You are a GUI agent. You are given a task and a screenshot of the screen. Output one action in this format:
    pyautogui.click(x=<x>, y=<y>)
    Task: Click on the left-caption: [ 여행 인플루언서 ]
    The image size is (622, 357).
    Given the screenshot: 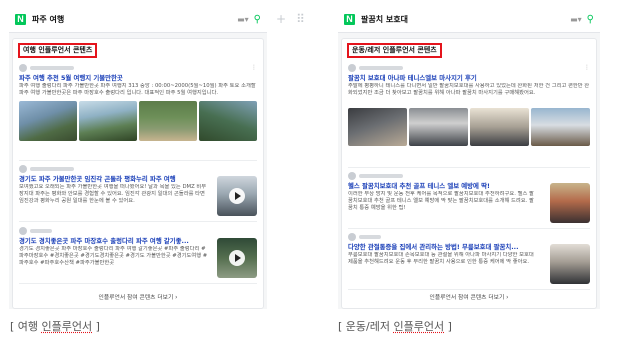 What is the action you would take?
    pyautogui.click(x=55, y=327)
    